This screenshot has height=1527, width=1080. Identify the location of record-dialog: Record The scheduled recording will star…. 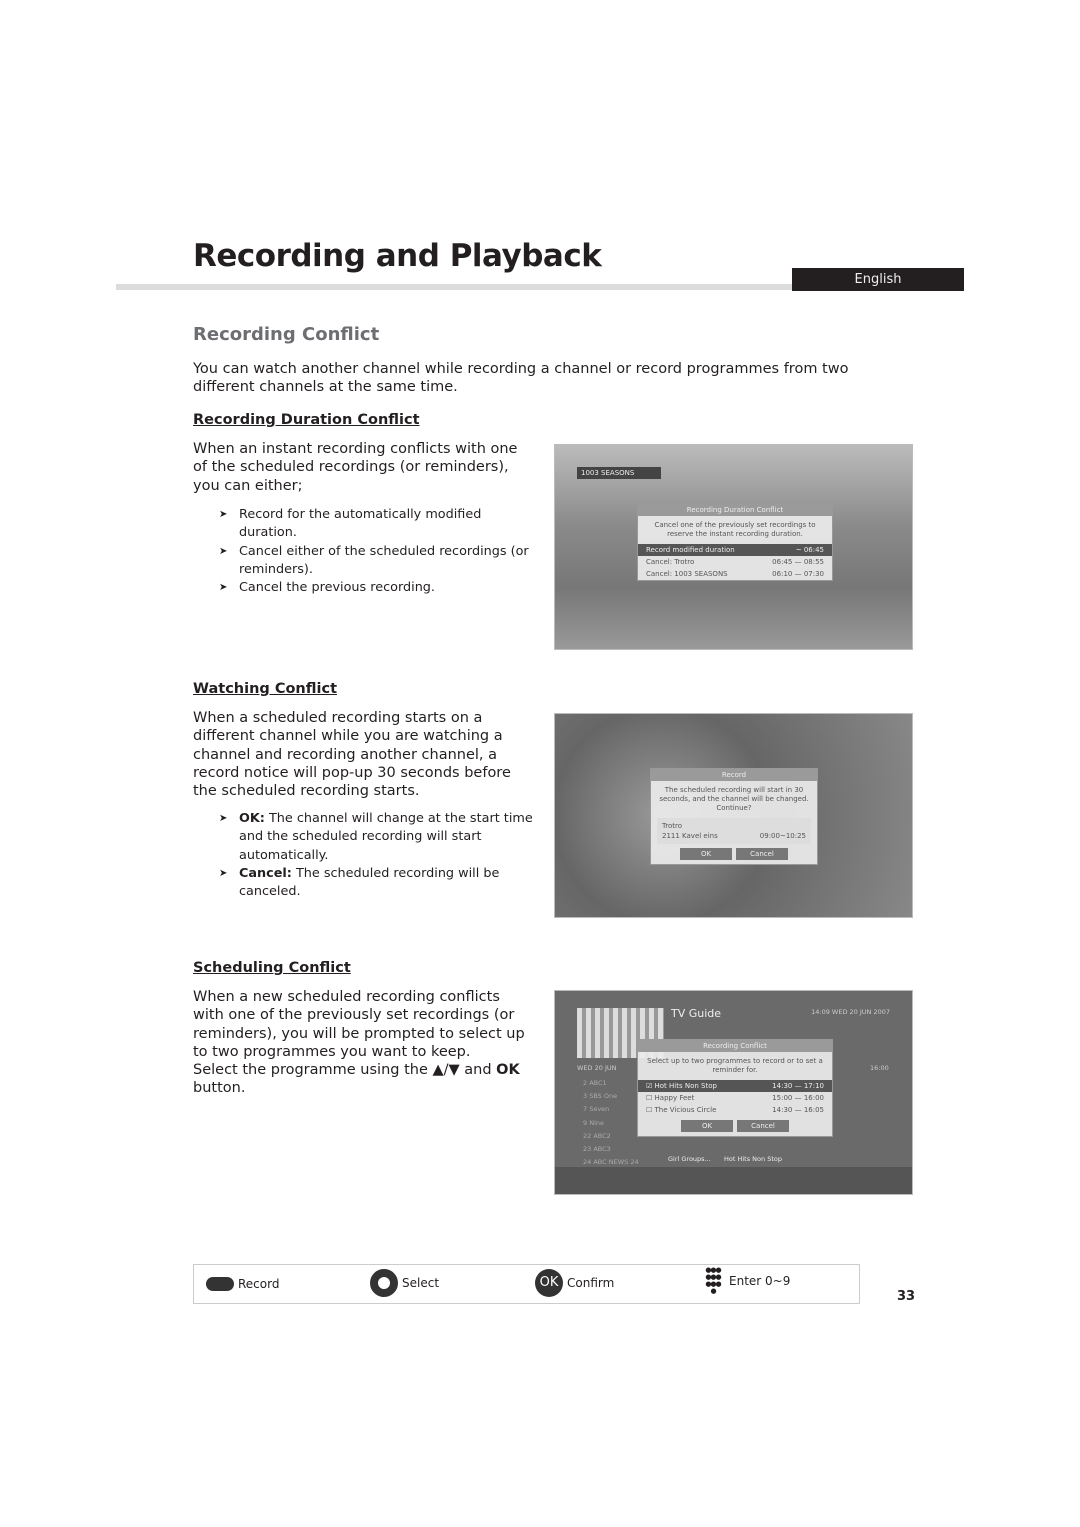
(734, 816).